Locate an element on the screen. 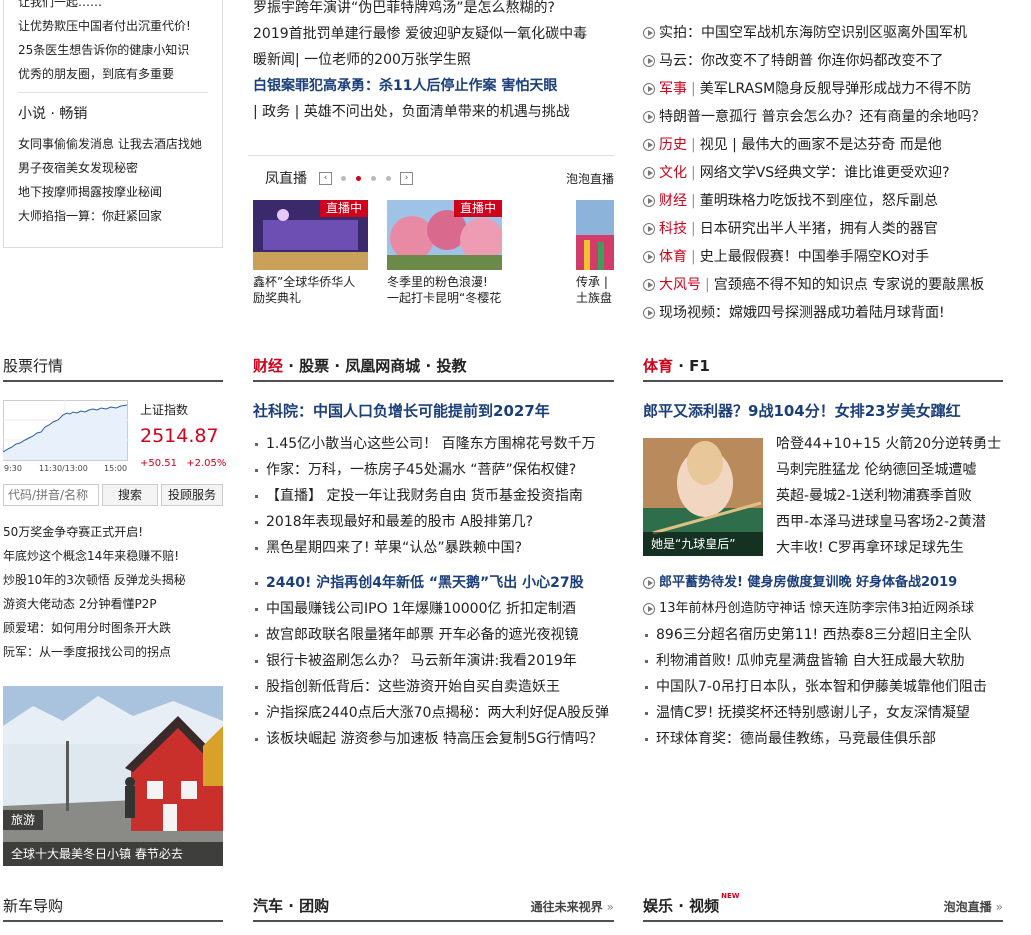  news-item: 1.45亿小散当心这些公司！ 百隆东方围棉花号数千万 is located at coordinates (433, 444).